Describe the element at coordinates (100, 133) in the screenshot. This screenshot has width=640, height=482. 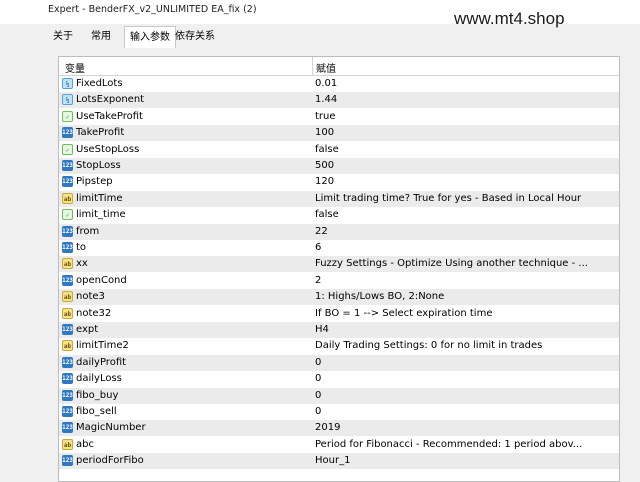
I see `parameter-name: TakeProfit` at that location.